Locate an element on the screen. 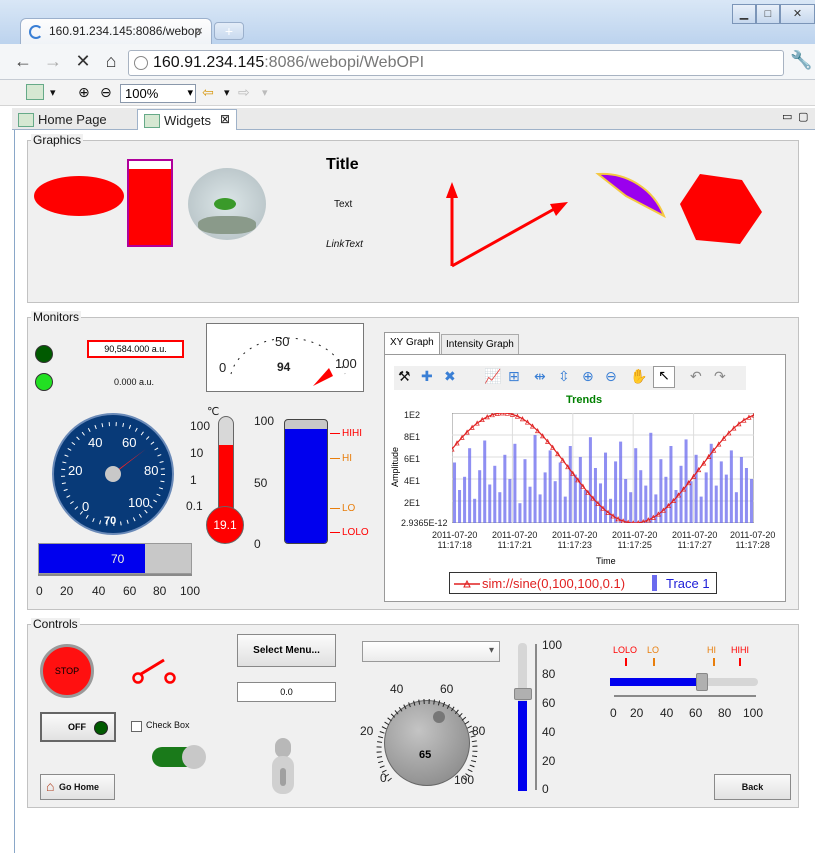  vslider-tick: 40 is located at coordinates (549, 732).